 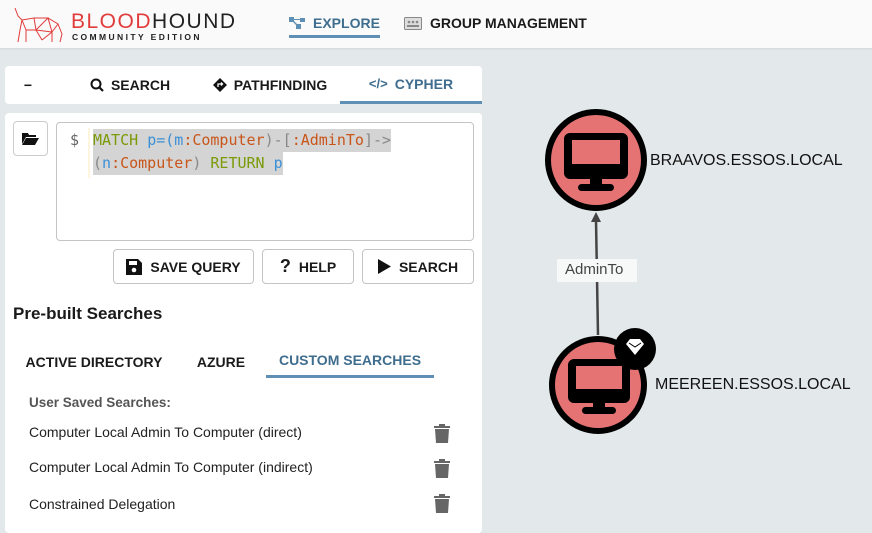 I want to click on edge-arrowhead, so click(x=596, y=217).